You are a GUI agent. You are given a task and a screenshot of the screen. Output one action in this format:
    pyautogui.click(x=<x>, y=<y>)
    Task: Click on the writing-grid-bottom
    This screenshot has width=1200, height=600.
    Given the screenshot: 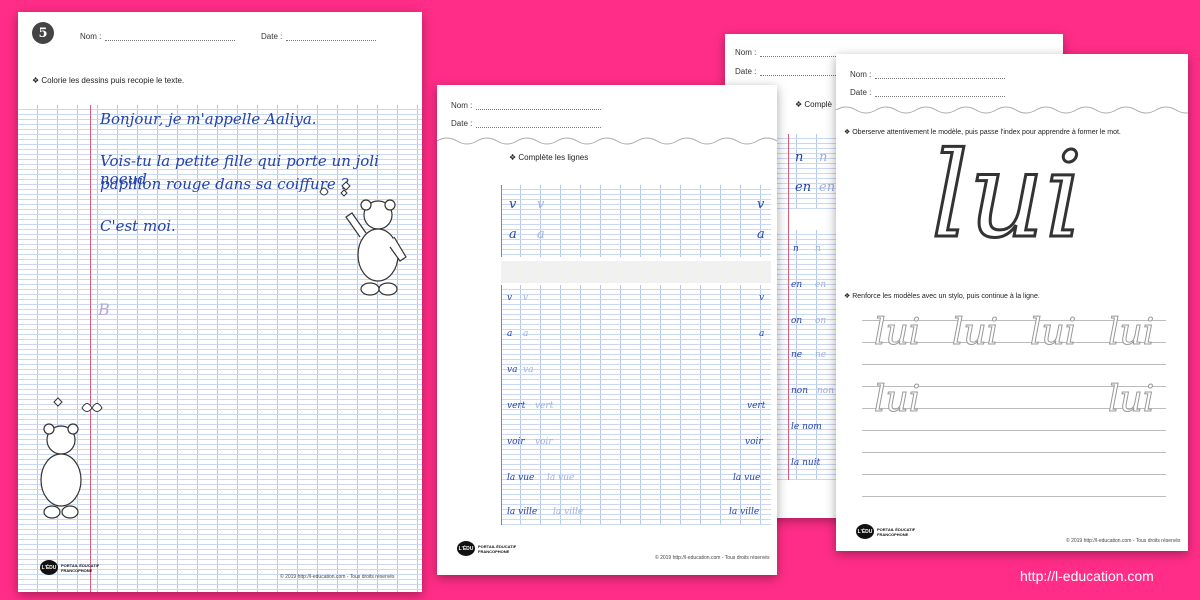 What is the action you would take?
    pyautogui.click(x=807, y=355)
    